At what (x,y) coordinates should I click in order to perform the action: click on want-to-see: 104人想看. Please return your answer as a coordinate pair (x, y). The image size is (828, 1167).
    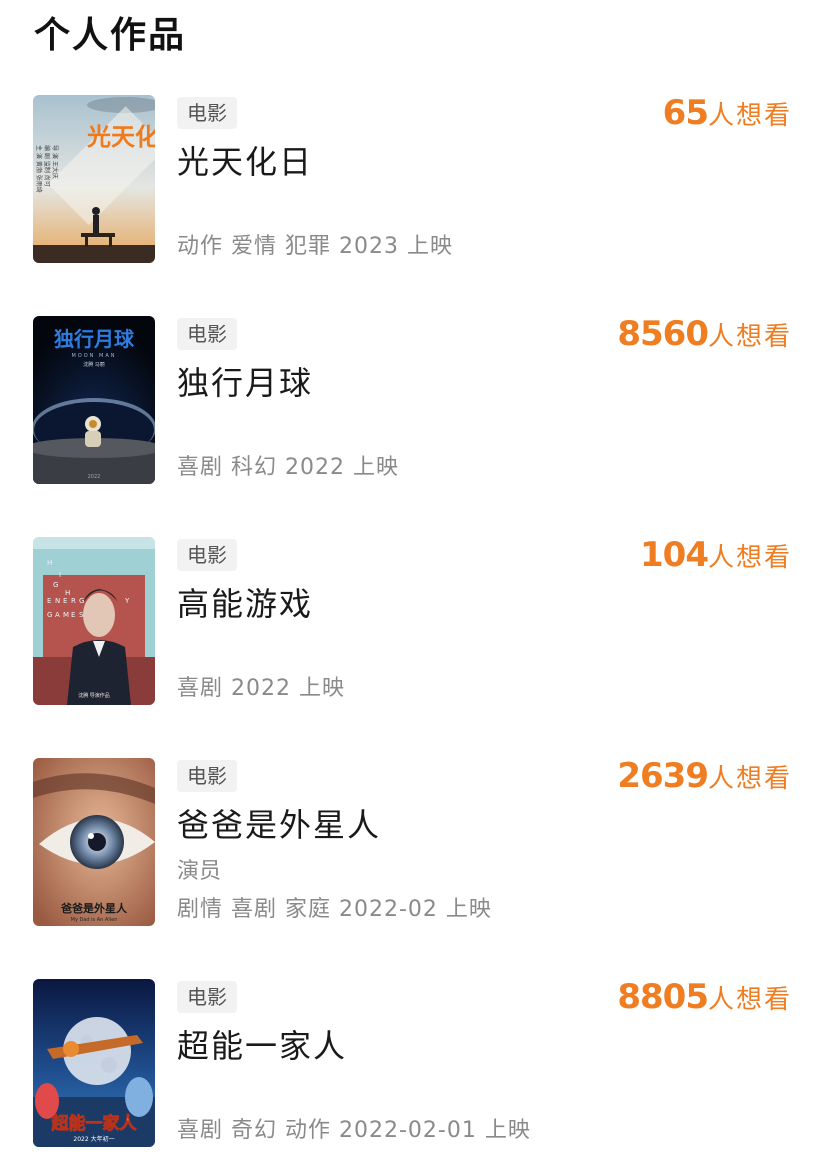
    Looking at the image, I should click on (716, 556).